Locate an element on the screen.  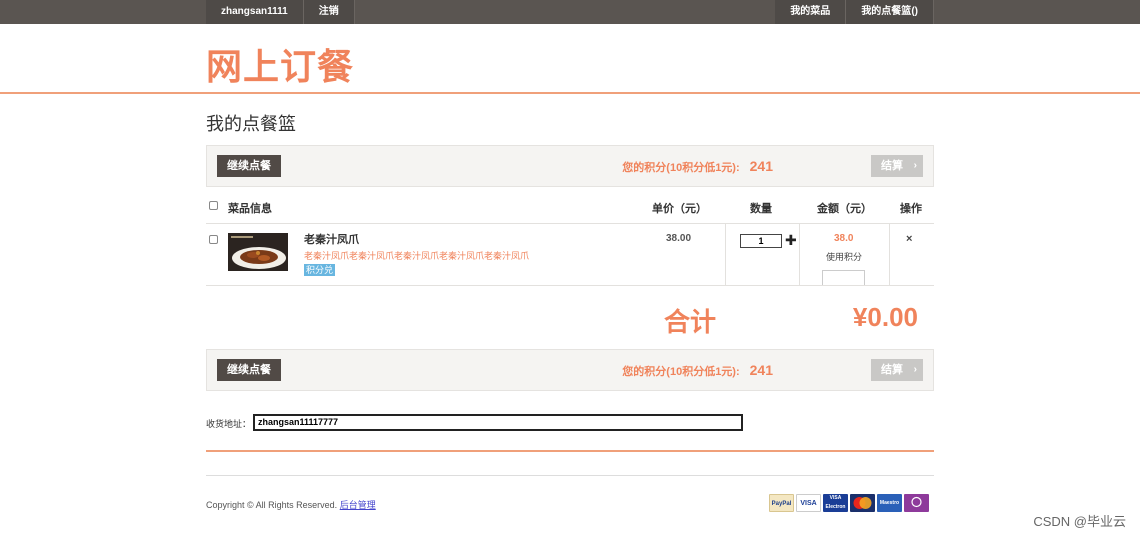
use-points-input is located at coordinates (843, 278).